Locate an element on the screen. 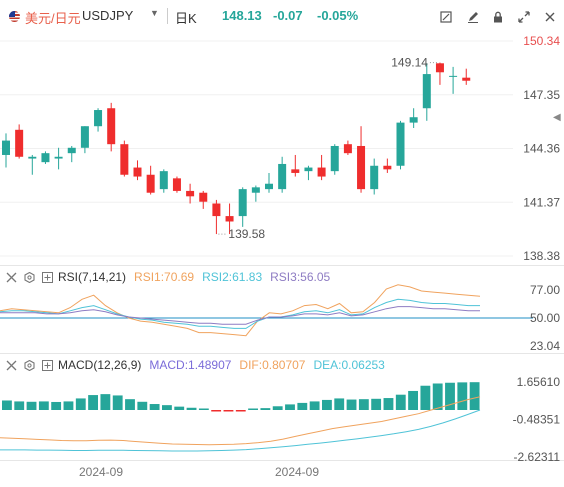 Image resolution: width=564 pixels, height=487 pixels. y-tick-label: 147.35 is located at coordinates (541, 95).